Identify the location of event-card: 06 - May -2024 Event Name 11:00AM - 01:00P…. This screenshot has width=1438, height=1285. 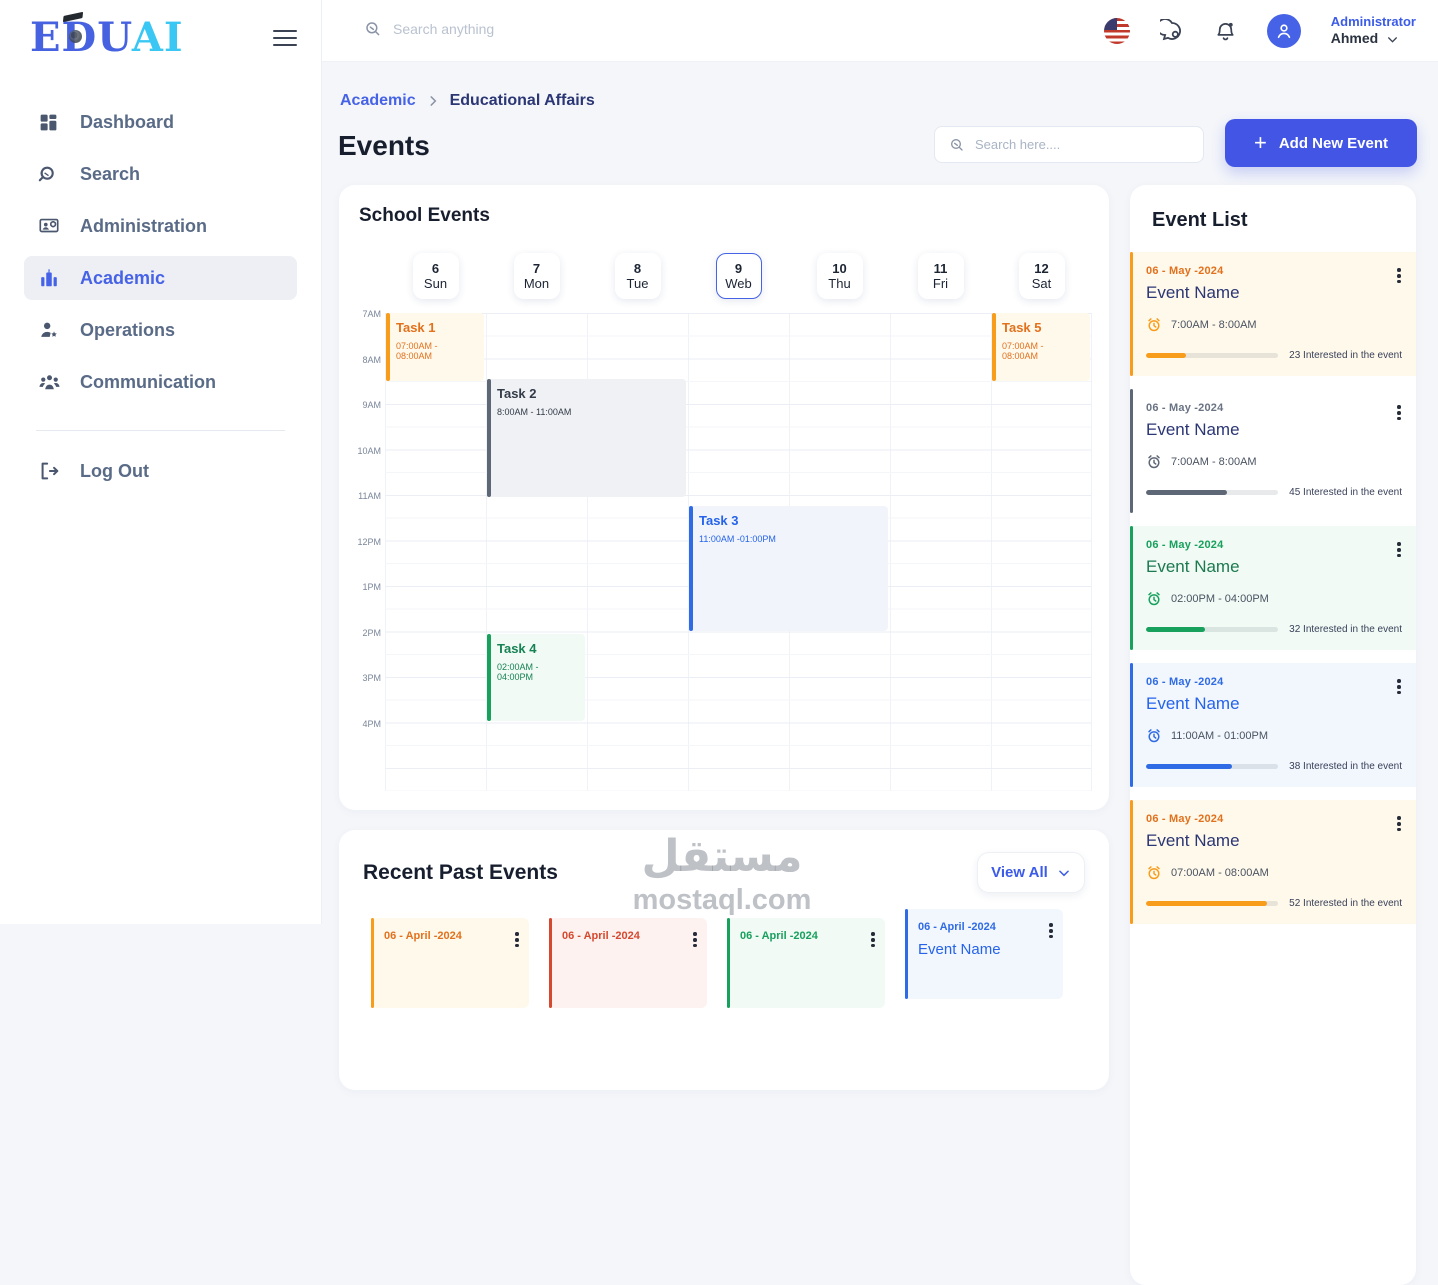
(1273, 725).